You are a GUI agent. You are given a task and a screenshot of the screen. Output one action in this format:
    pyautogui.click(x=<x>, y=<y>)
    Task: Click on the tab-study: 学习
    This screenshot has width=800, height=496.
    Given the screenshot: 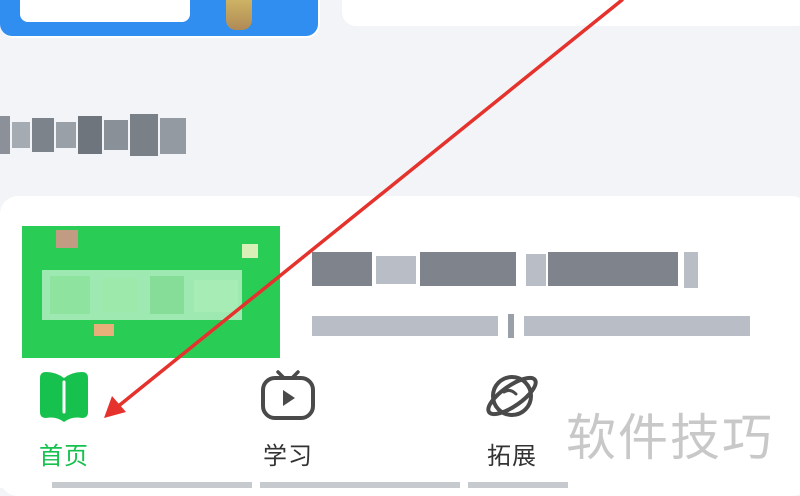 What is the action you would take?
    pyautogui.click(x=288, y=417)
    